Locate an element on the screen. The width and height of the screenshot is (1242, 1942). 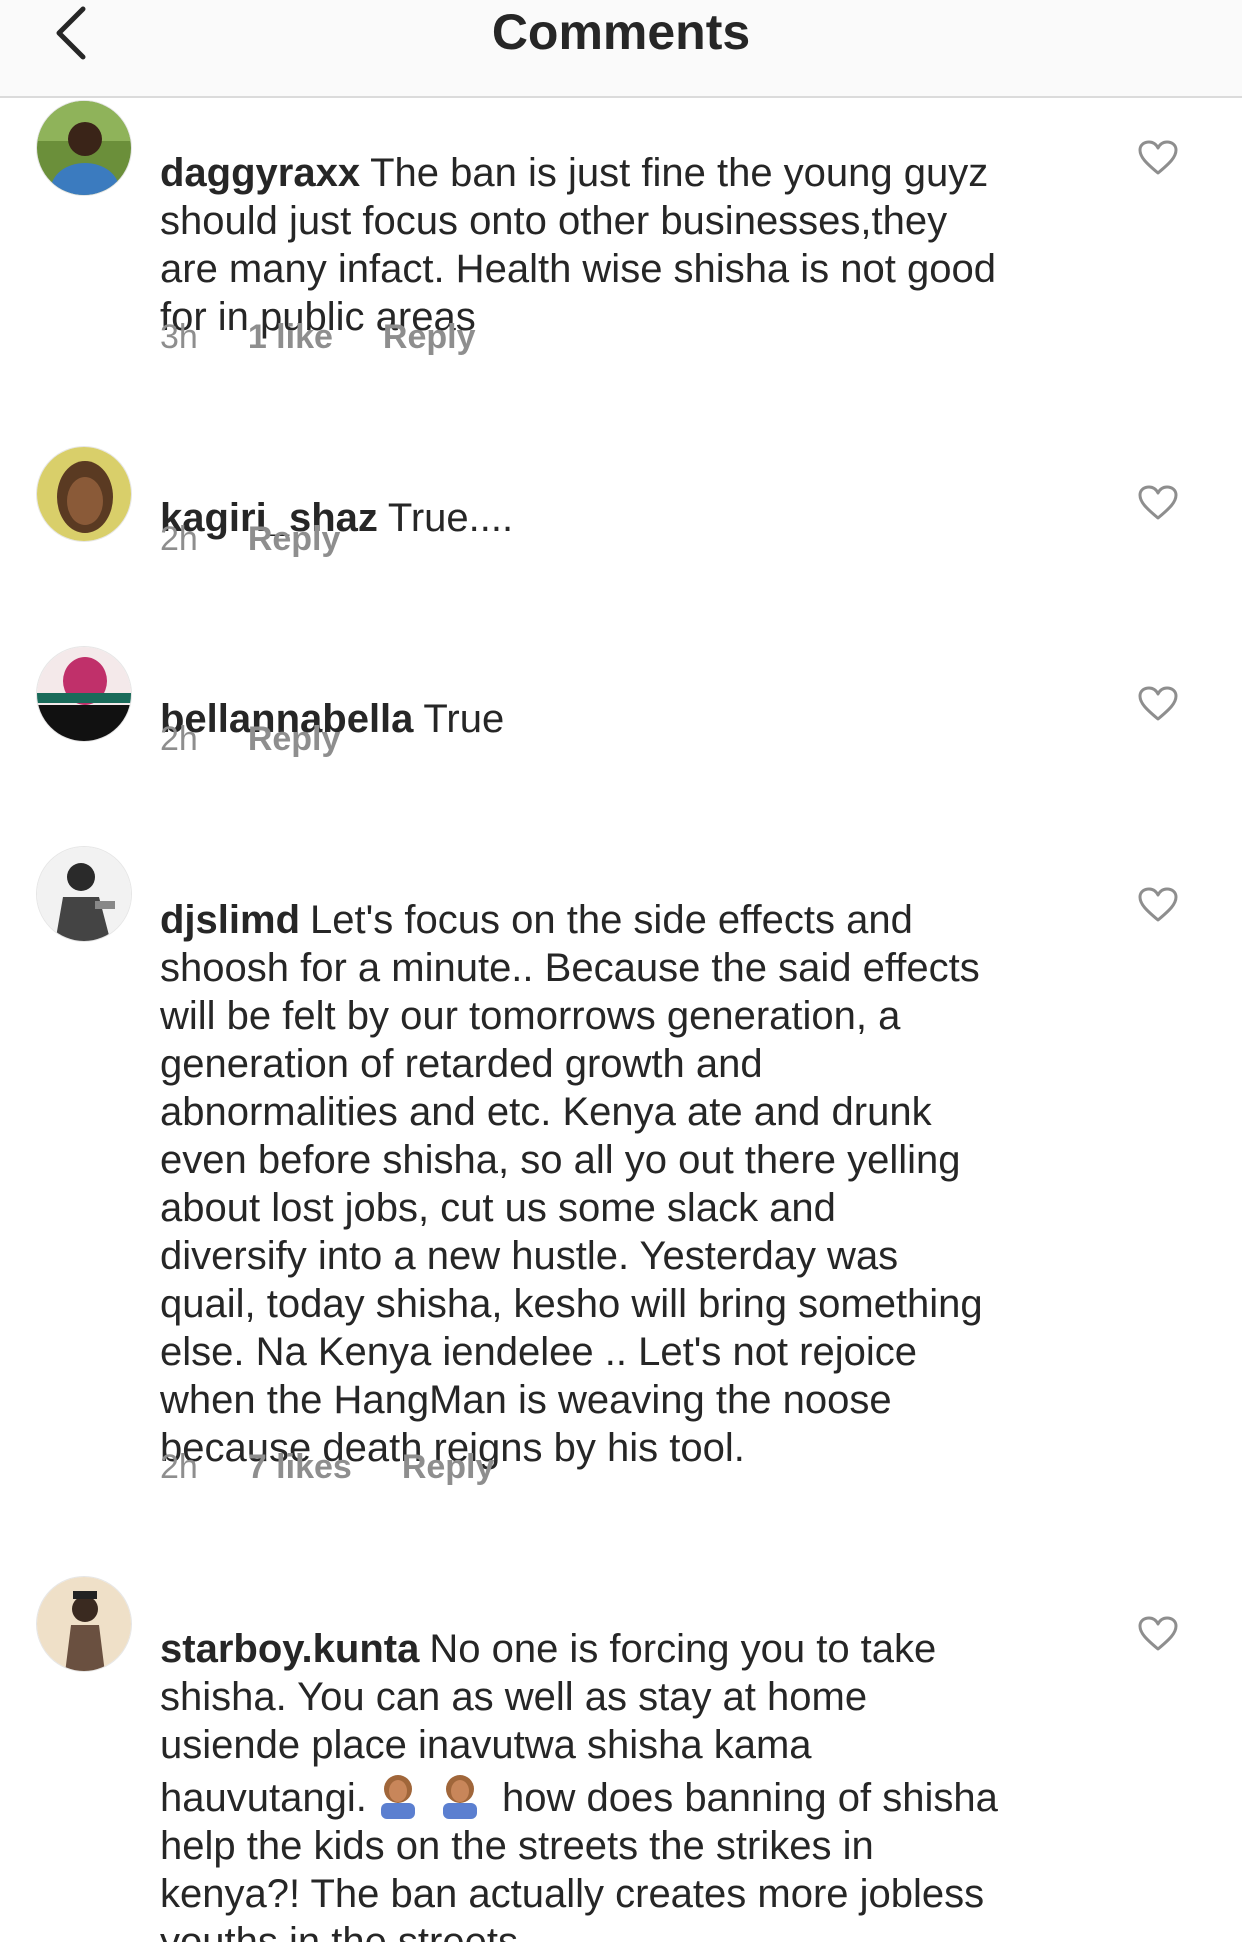
comment-time: 3h is located at coordinates (179, 337).